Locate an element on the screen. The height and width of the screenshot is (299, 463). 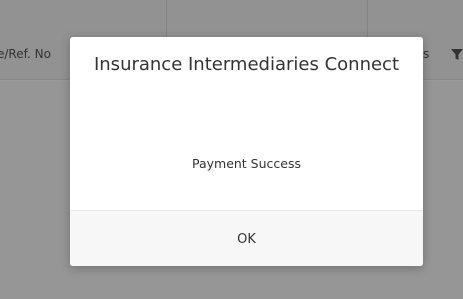
dialog-title: Insurance Intermediaries Connect is located at coordinates (246, 64).